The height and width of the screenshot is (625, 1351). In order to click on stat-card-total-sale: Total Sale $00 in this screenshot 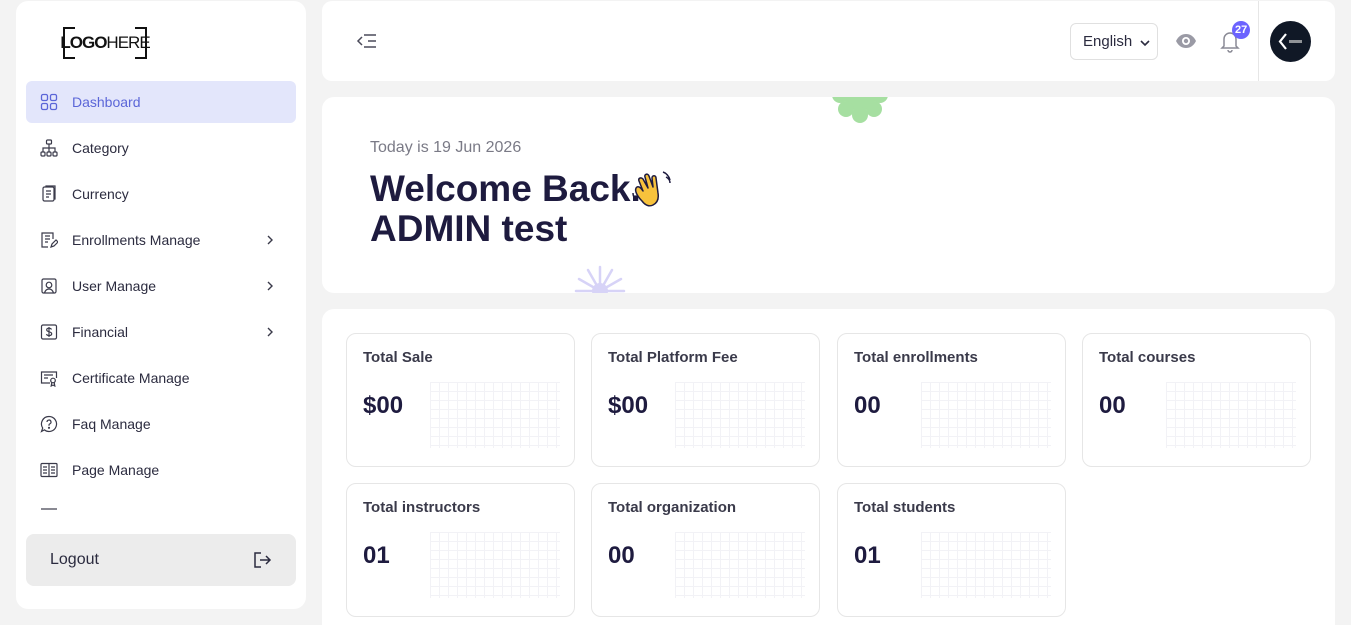, I will do `click(460, 400)`.